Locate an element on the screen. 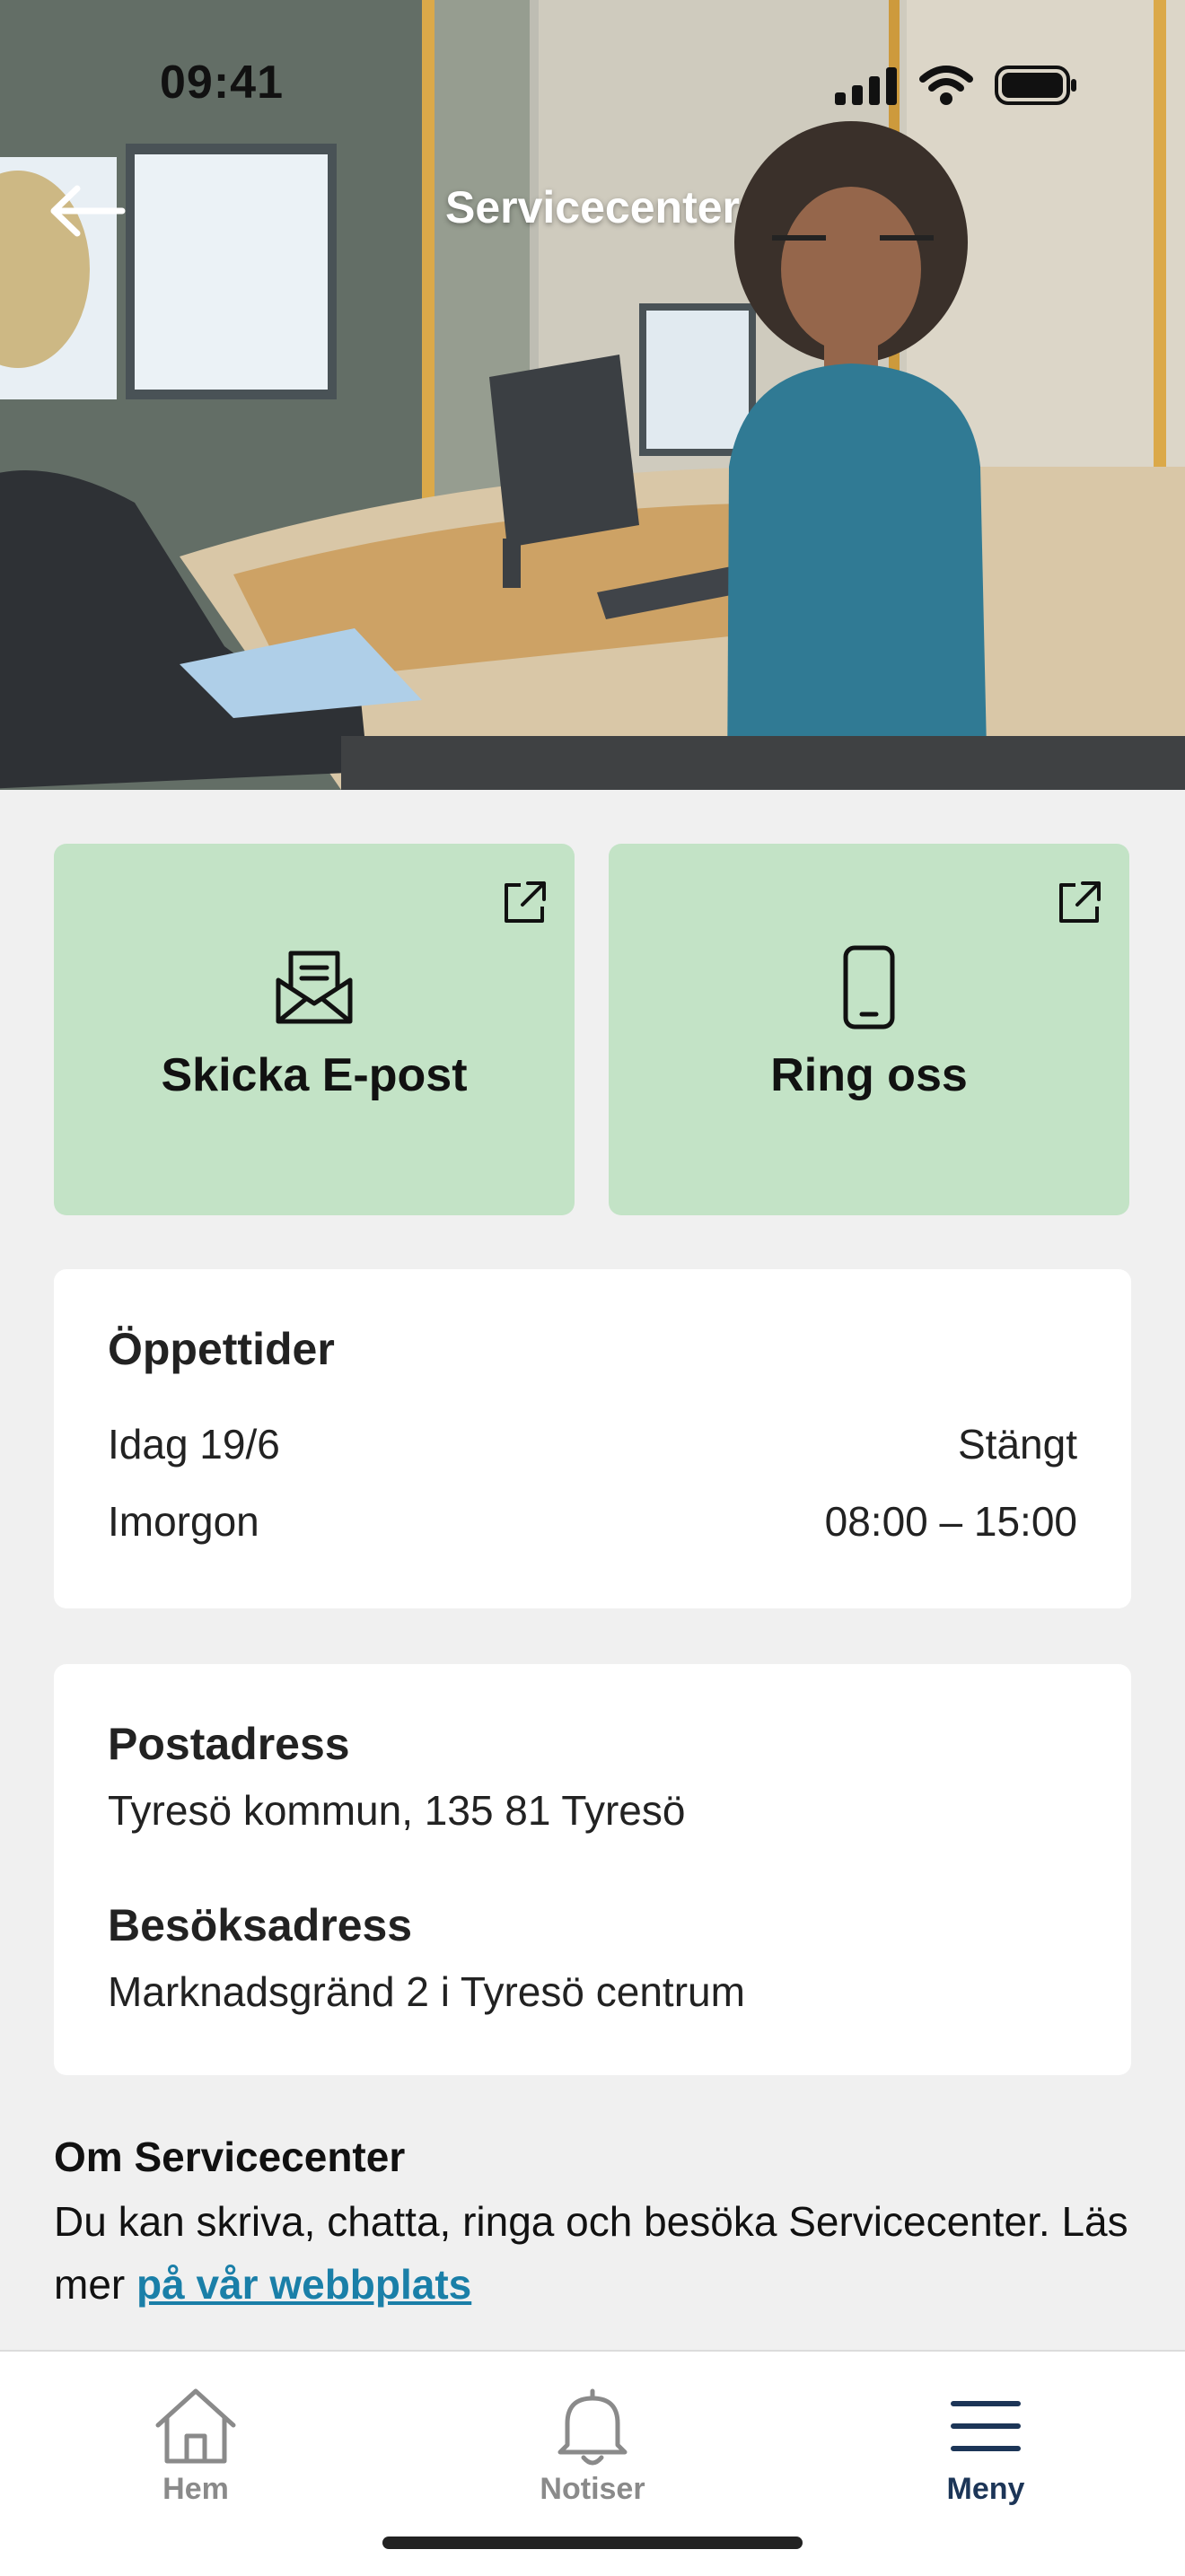  tab-menu-label: Meny is located at coordinates (985, 2489).